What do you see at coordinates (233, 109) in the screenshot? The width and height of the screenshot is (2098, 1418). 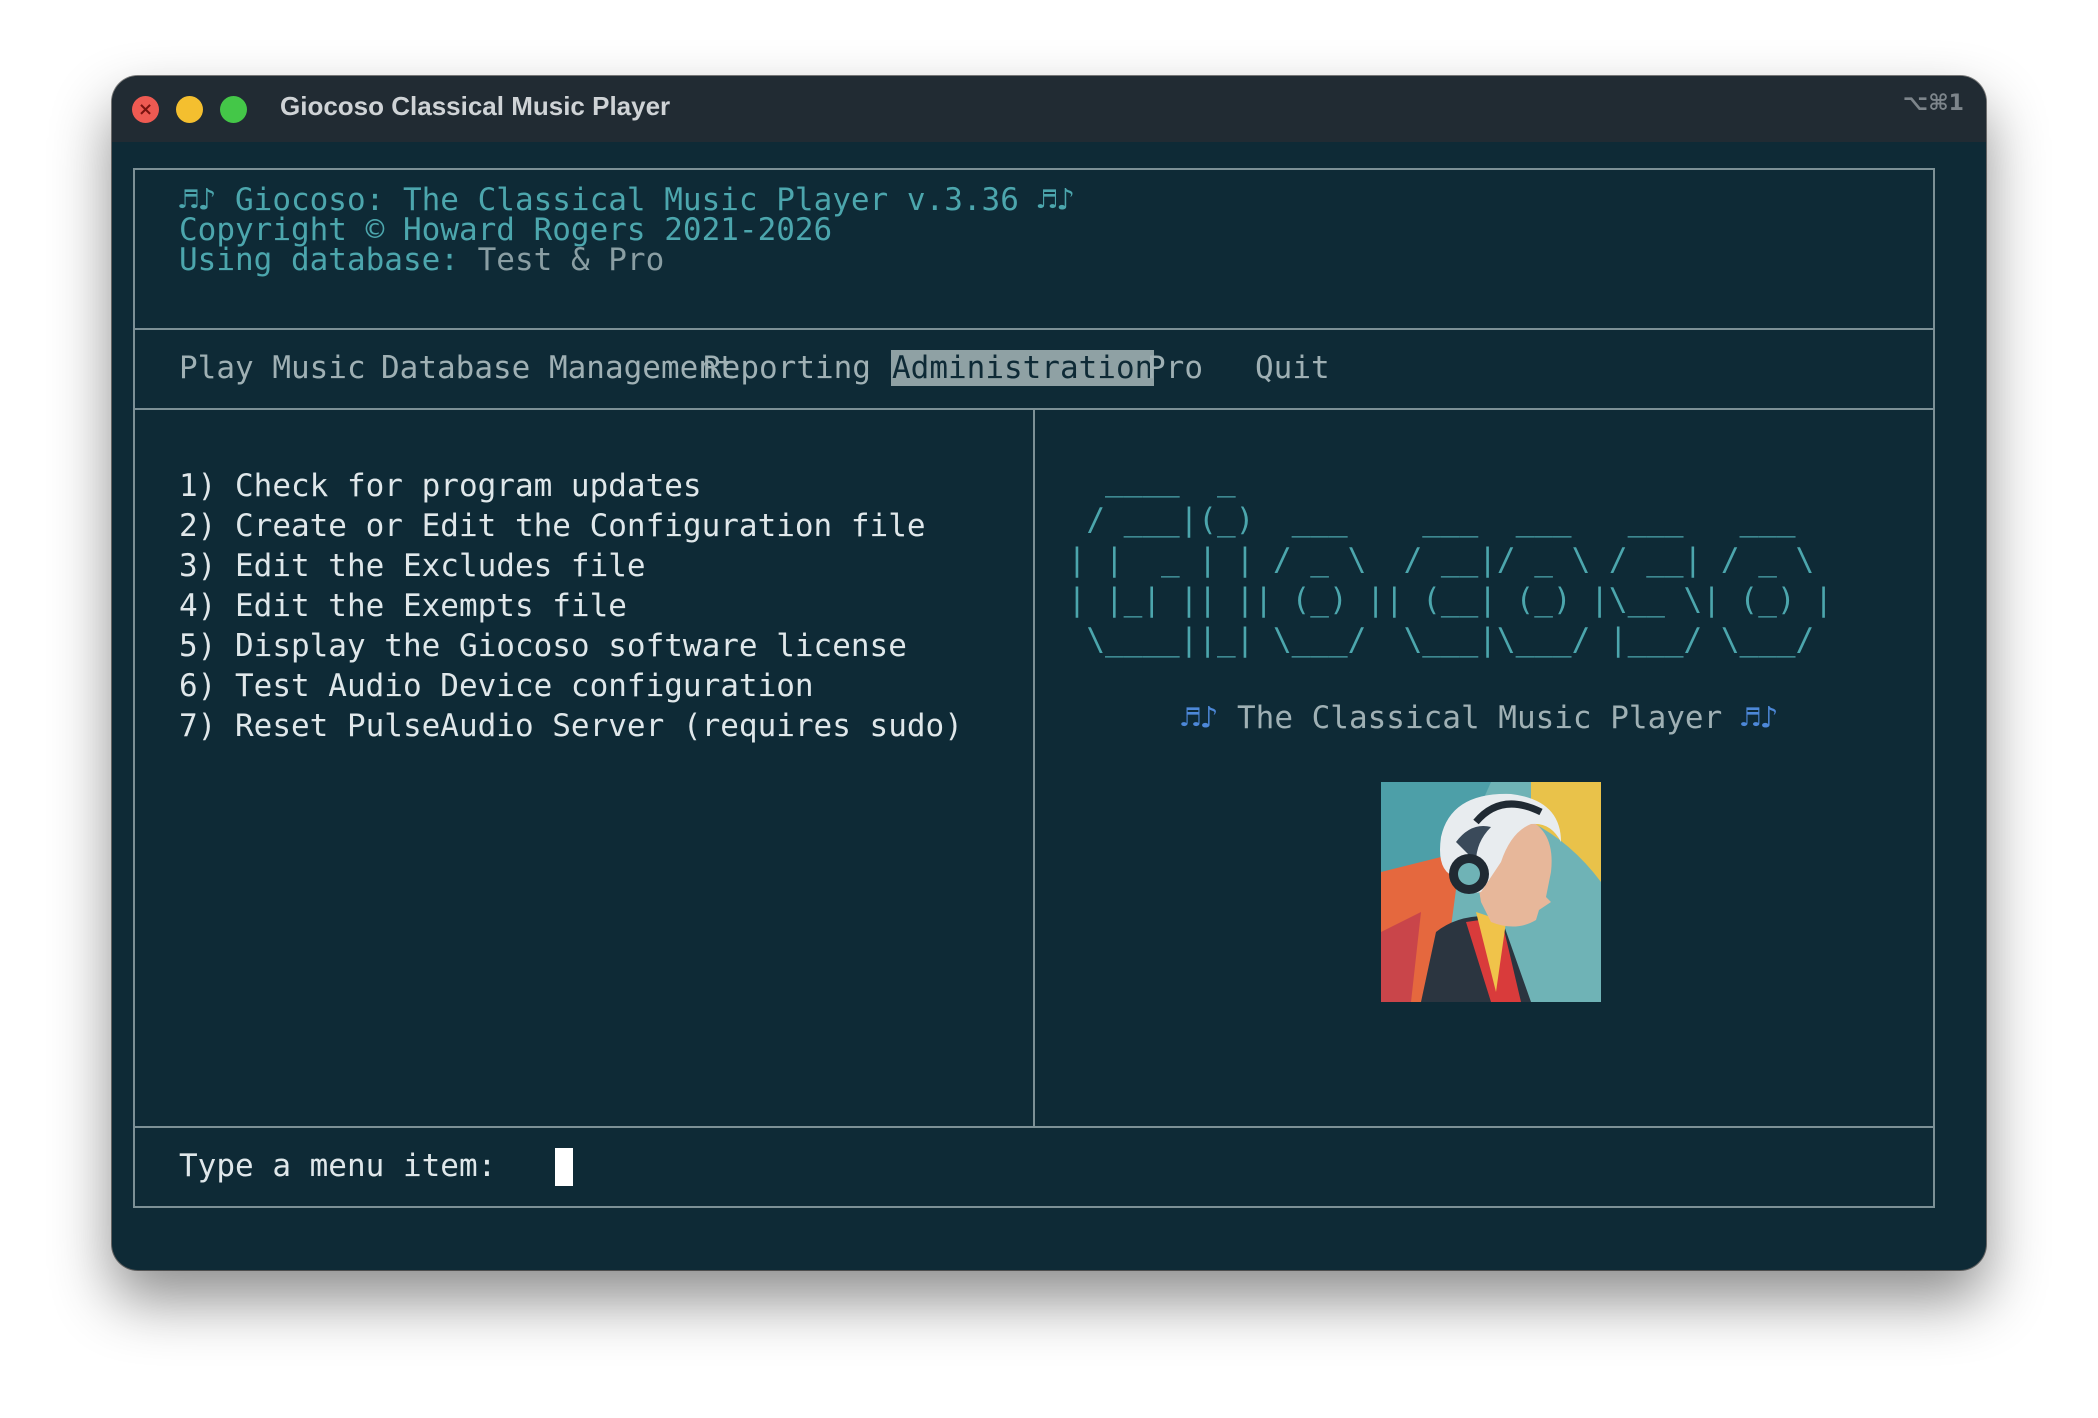 I see `zoom-button` at bounding box center [233, 109].